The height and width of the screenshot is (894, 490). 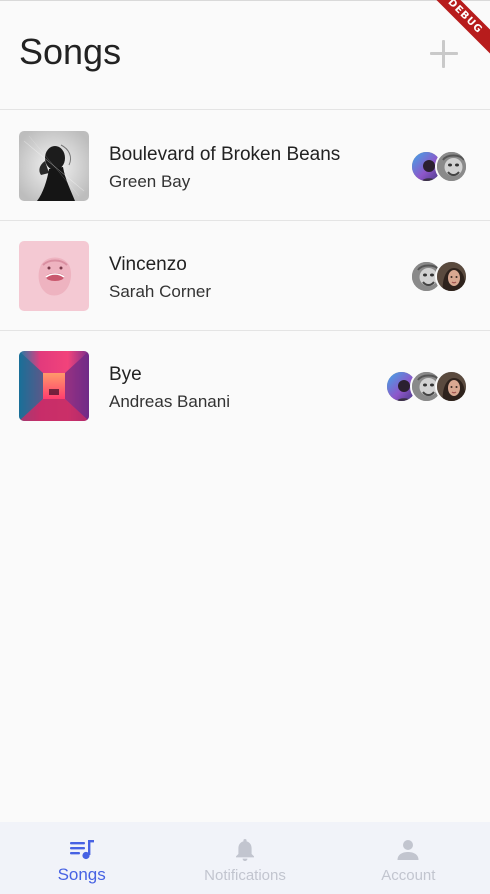 I want to click on debug-banner: DEBUG, so click(x=445, y=45).